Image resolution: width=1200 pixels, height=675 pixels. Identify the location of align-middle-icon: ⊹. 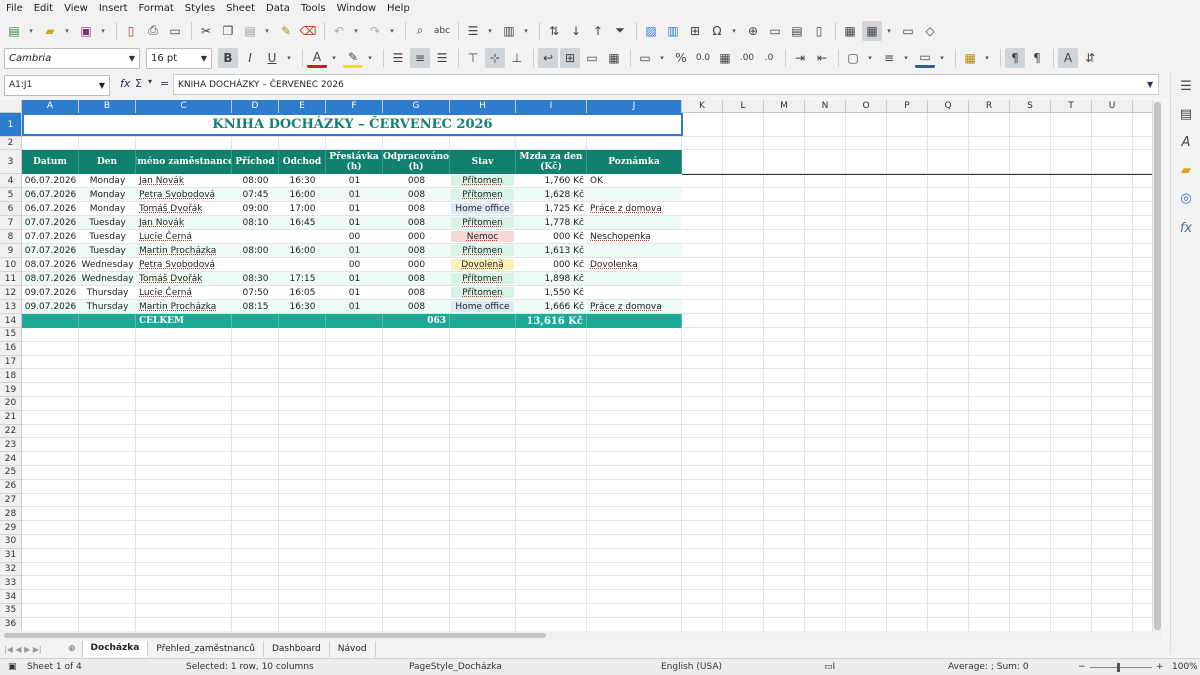
(495, 58).